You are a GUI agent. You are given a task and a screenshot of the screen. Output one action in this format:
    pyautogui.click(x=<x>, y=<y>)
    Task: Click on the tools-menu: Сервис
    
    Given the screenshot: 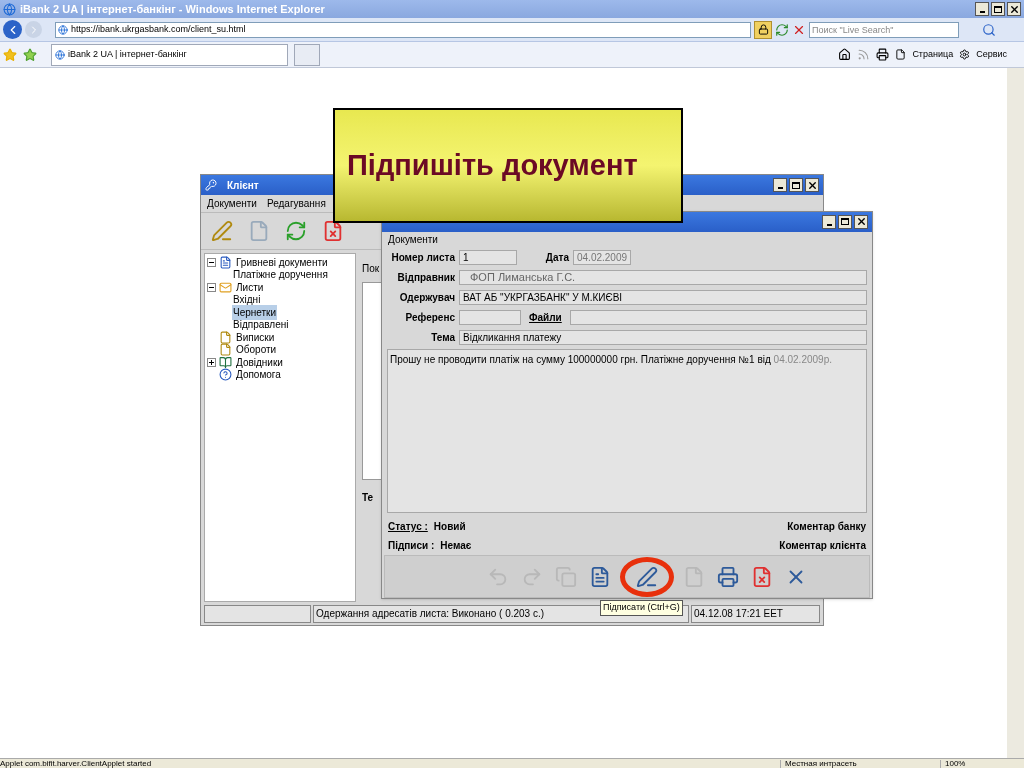 What is the action you would take?
    pyautogui.click(x=991, y=54)
    